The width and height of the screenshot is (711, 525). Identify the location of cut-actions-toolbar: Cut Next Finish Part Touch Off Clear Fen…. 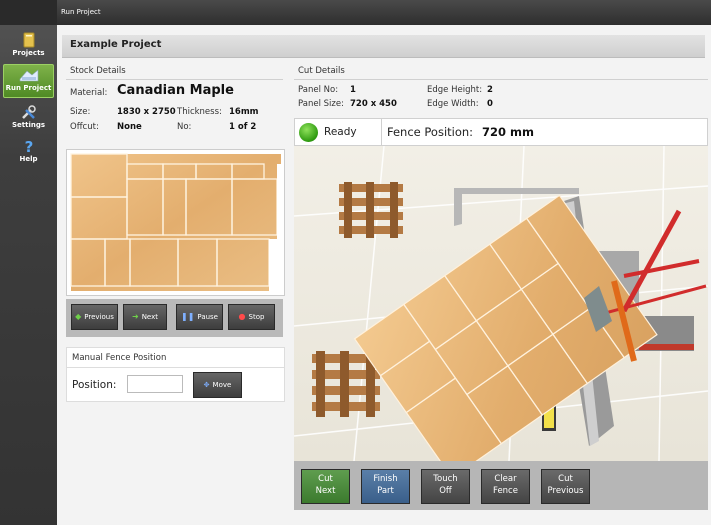
(501, 485).